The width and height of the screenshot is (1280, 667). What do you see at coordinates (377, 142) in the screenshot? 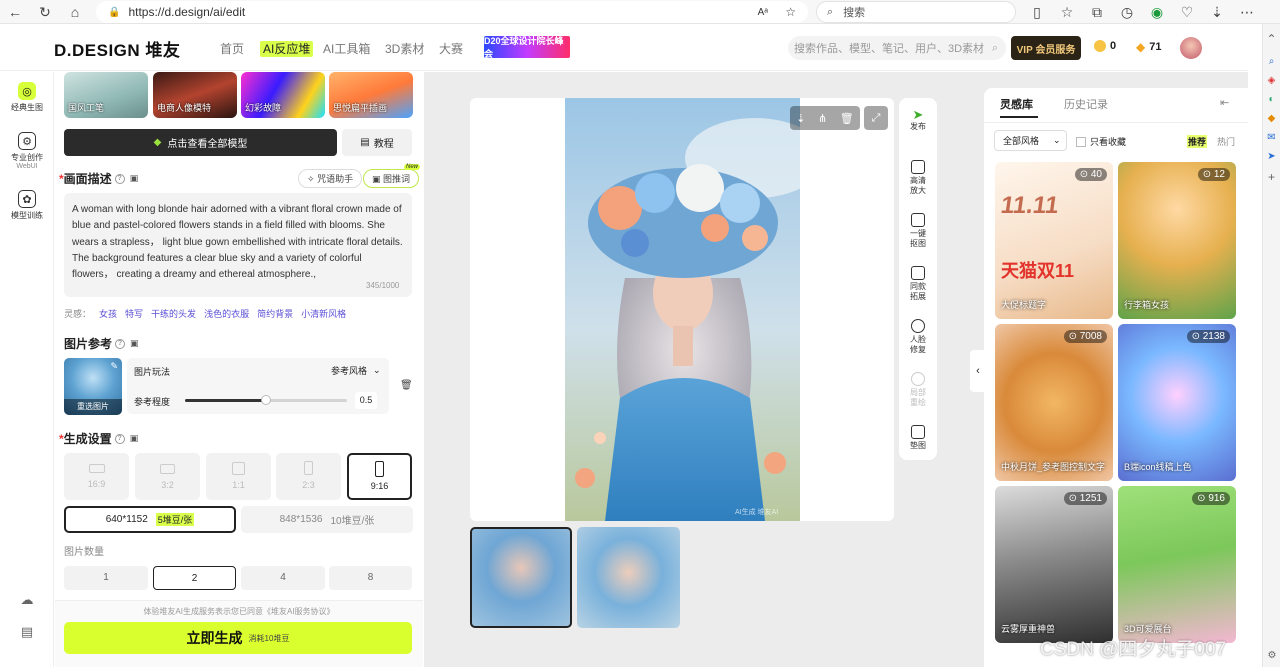
I see `tutorial-button: ▤ 教程` at bounding box center [377, 142].